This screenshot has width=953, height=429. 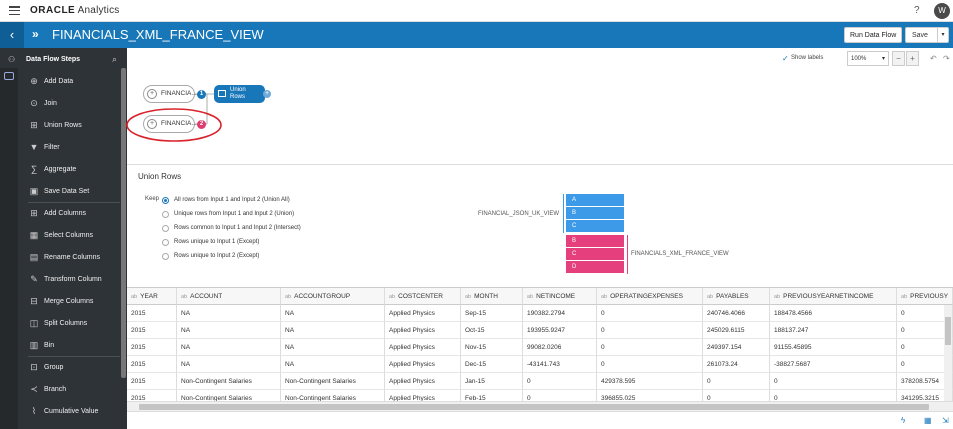 I want to click on table-cell: Jan-15, so click(x=492, y=381).